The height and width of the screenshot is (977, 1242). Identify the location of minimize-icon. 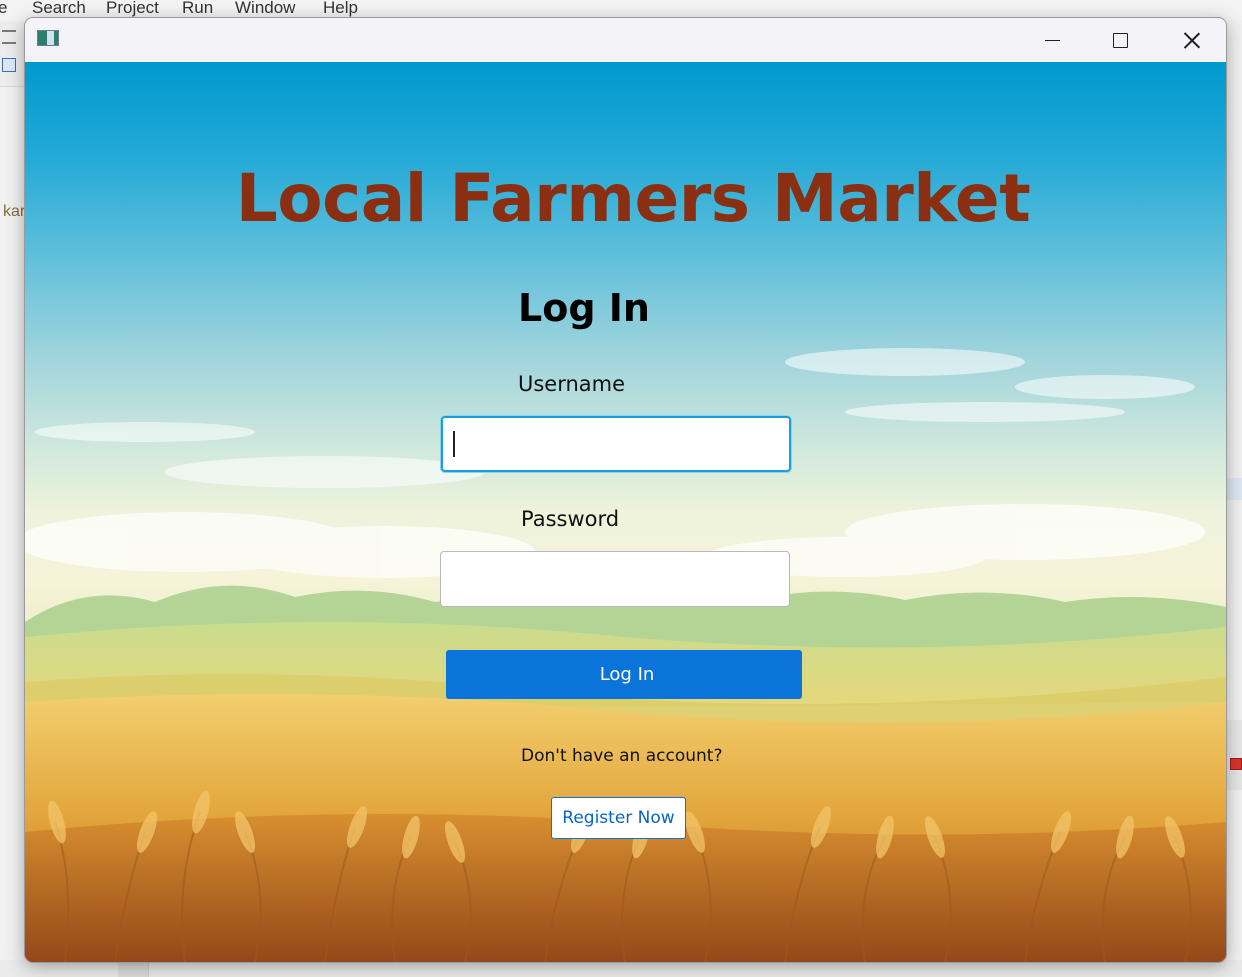
(1052, 40).